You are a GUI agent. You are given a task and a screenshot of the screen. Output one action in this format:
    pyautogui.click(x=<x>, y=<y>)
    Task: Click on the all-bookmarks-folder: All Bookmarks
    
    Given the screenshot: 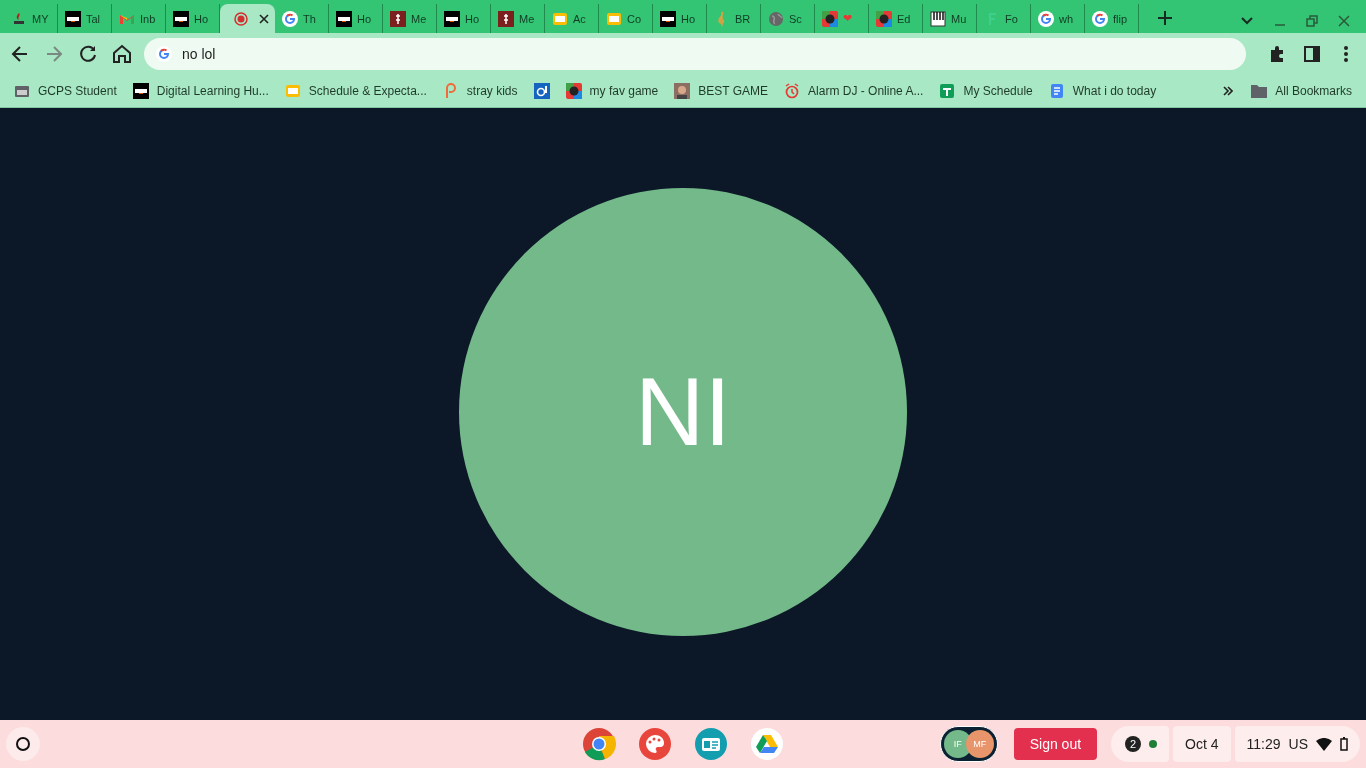 What is the action you would take?
    pyautogui.click(x=1301, y=90)
    